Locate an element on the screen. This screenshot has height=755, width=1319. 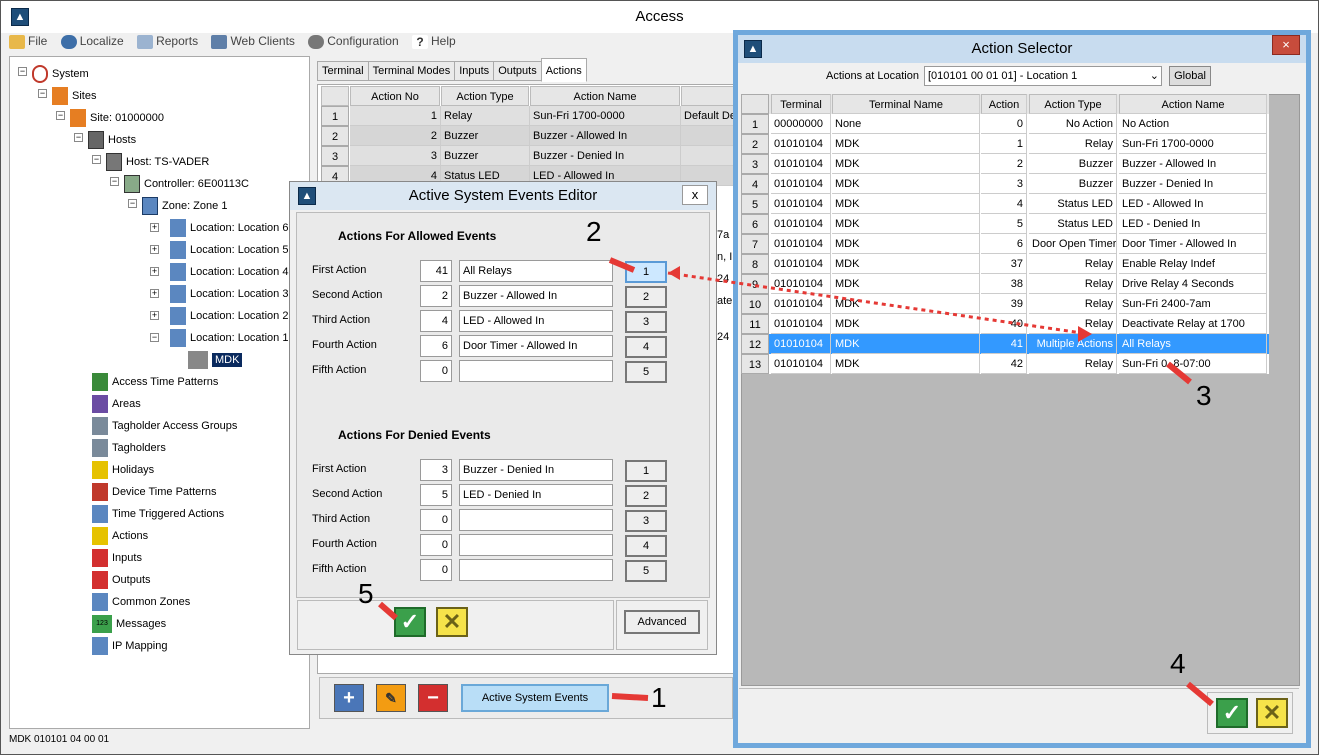
menu-localize: Localize is located at coordinates (92, 41).